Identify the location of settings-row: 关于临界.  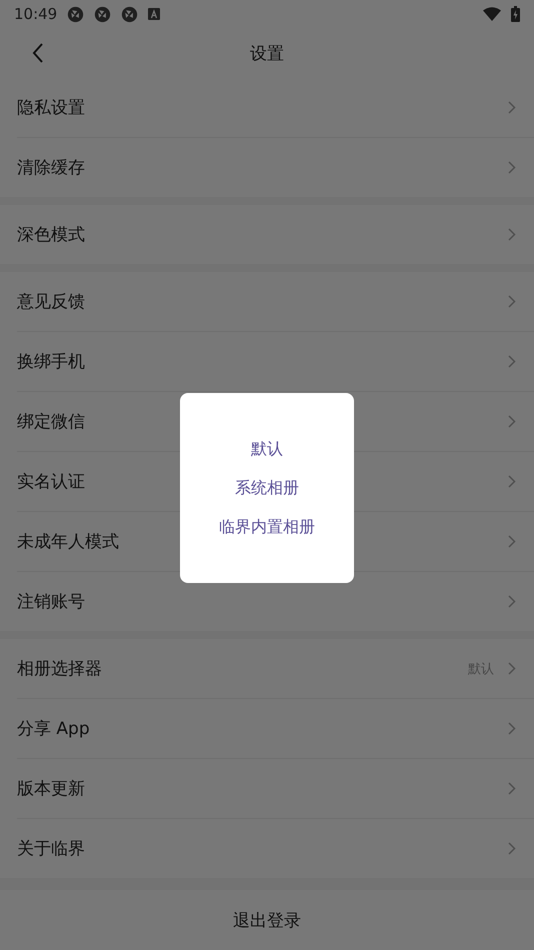
(275, 848).